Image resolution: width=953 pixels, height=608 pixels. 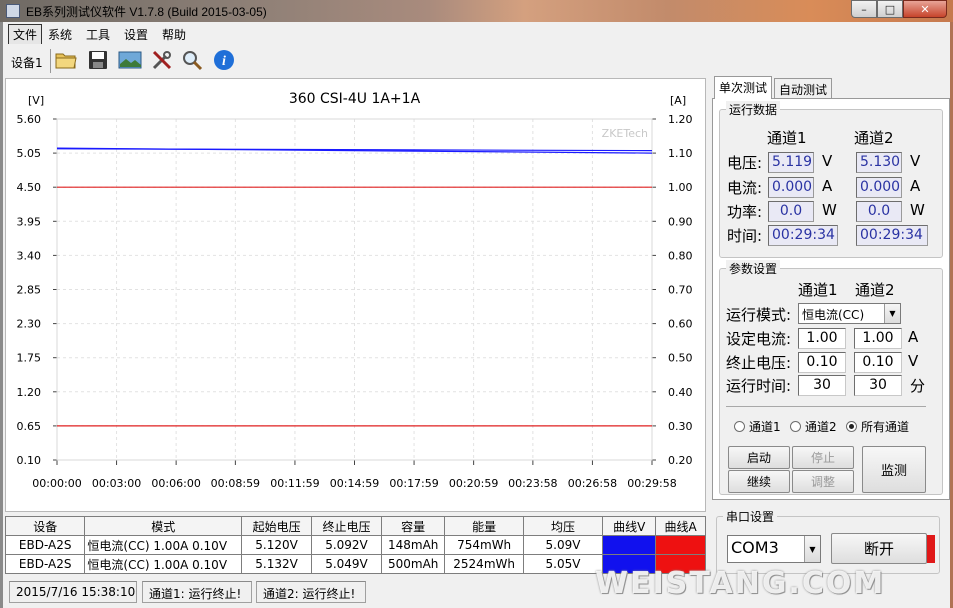 I want to click on y-left-tick-label: 2.85, so click(x=29, y=290).